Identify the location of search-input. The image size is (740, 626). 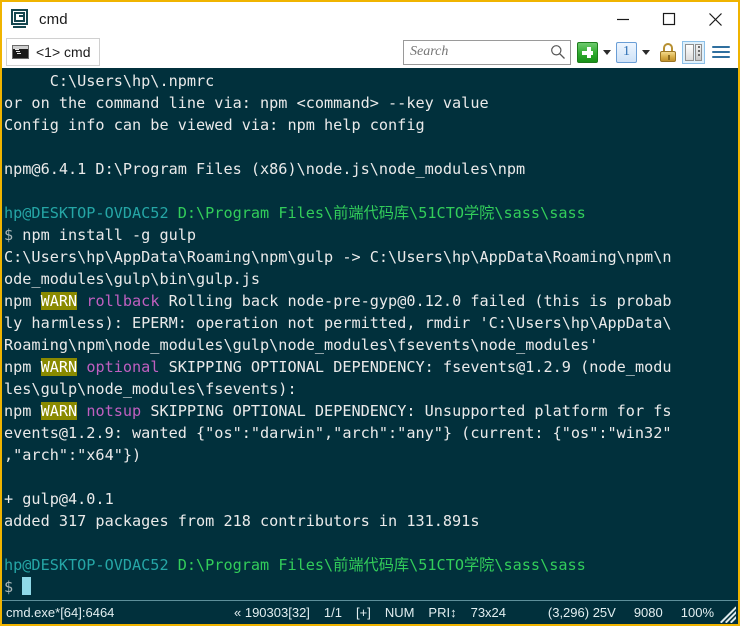
(480, 52).